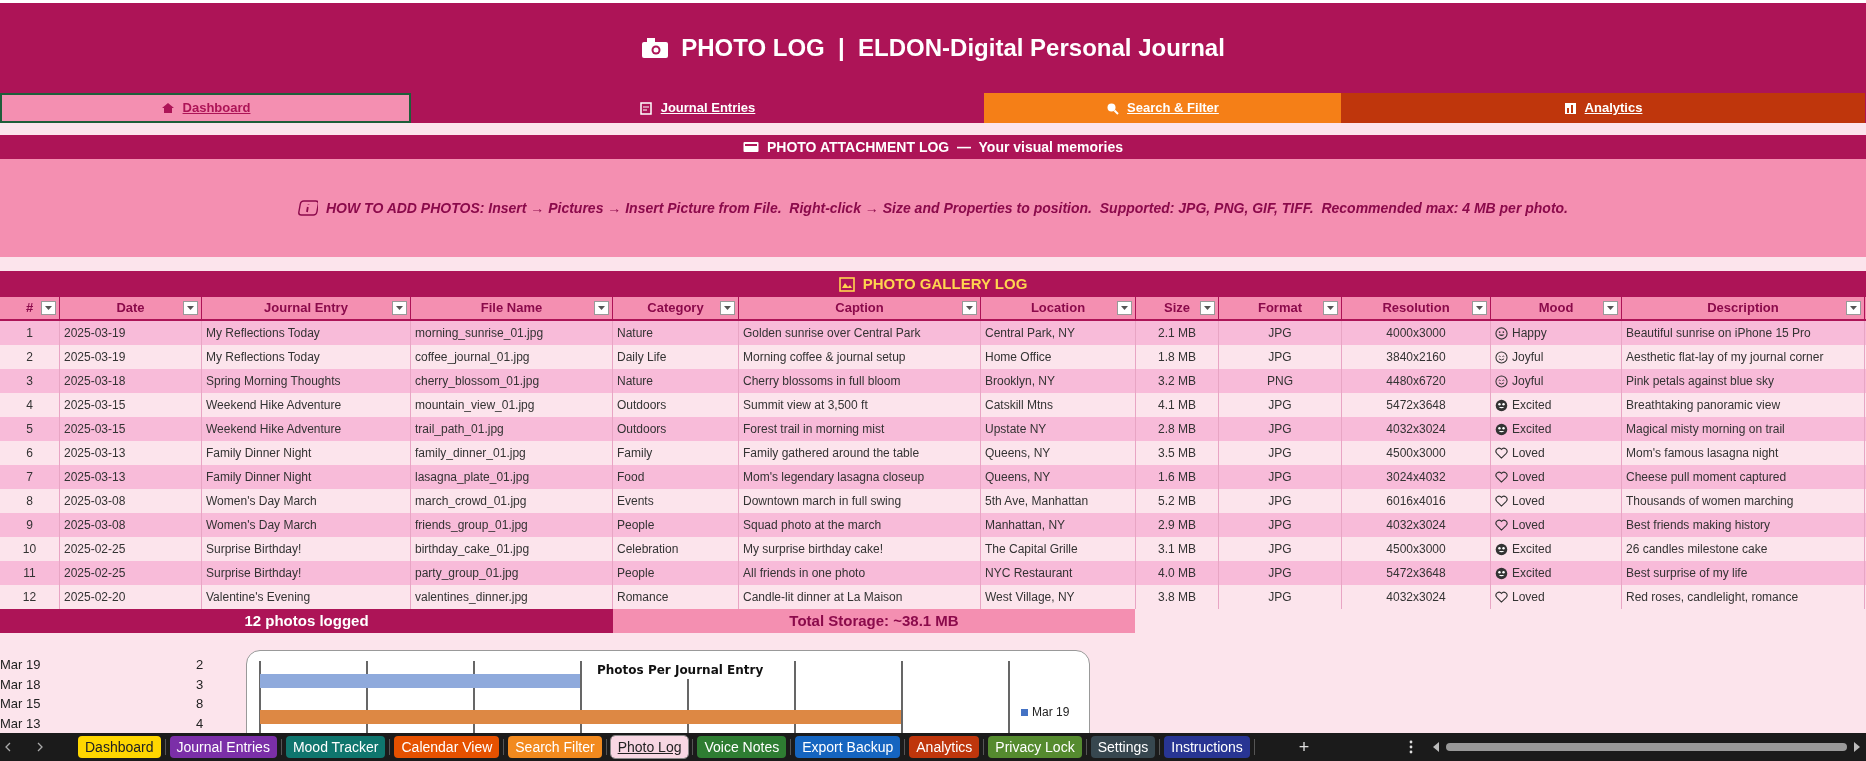  Describe the element at coordinates (1529, 333) in the screenshot. I see `mood-label: Happy` at that location.